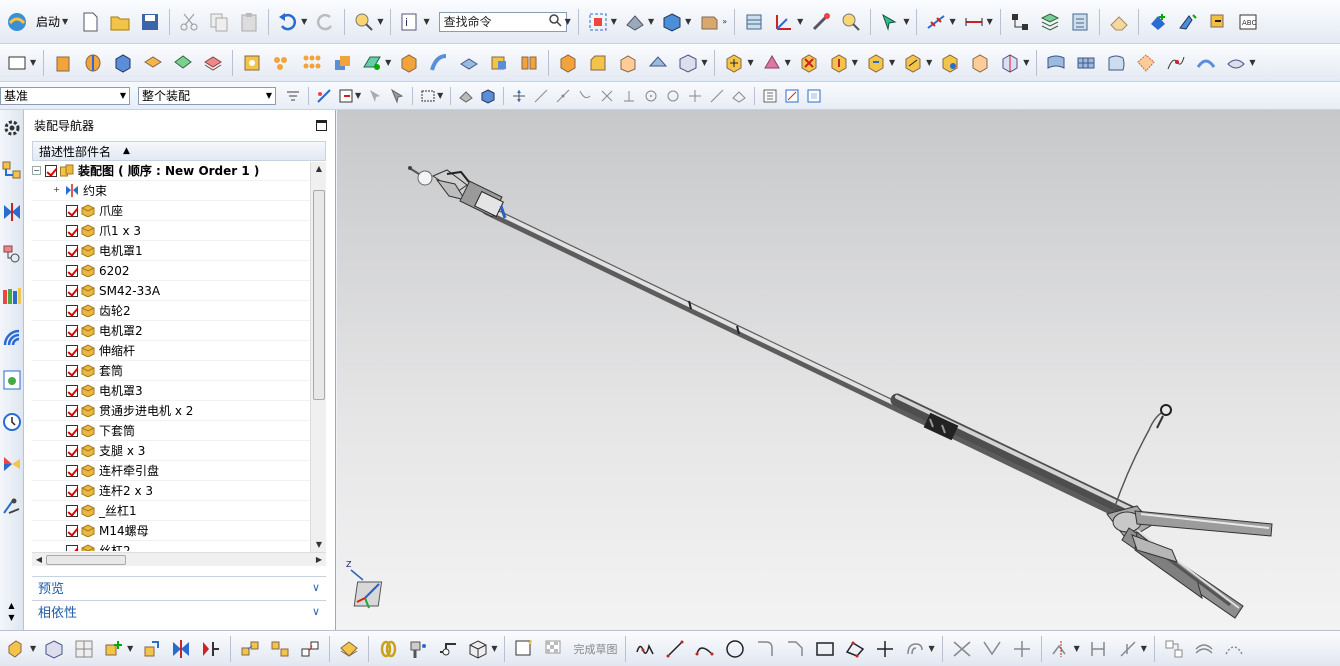 This screenshot has height=666, width=1340. I want to click on undo-icon, so click(288, 22).